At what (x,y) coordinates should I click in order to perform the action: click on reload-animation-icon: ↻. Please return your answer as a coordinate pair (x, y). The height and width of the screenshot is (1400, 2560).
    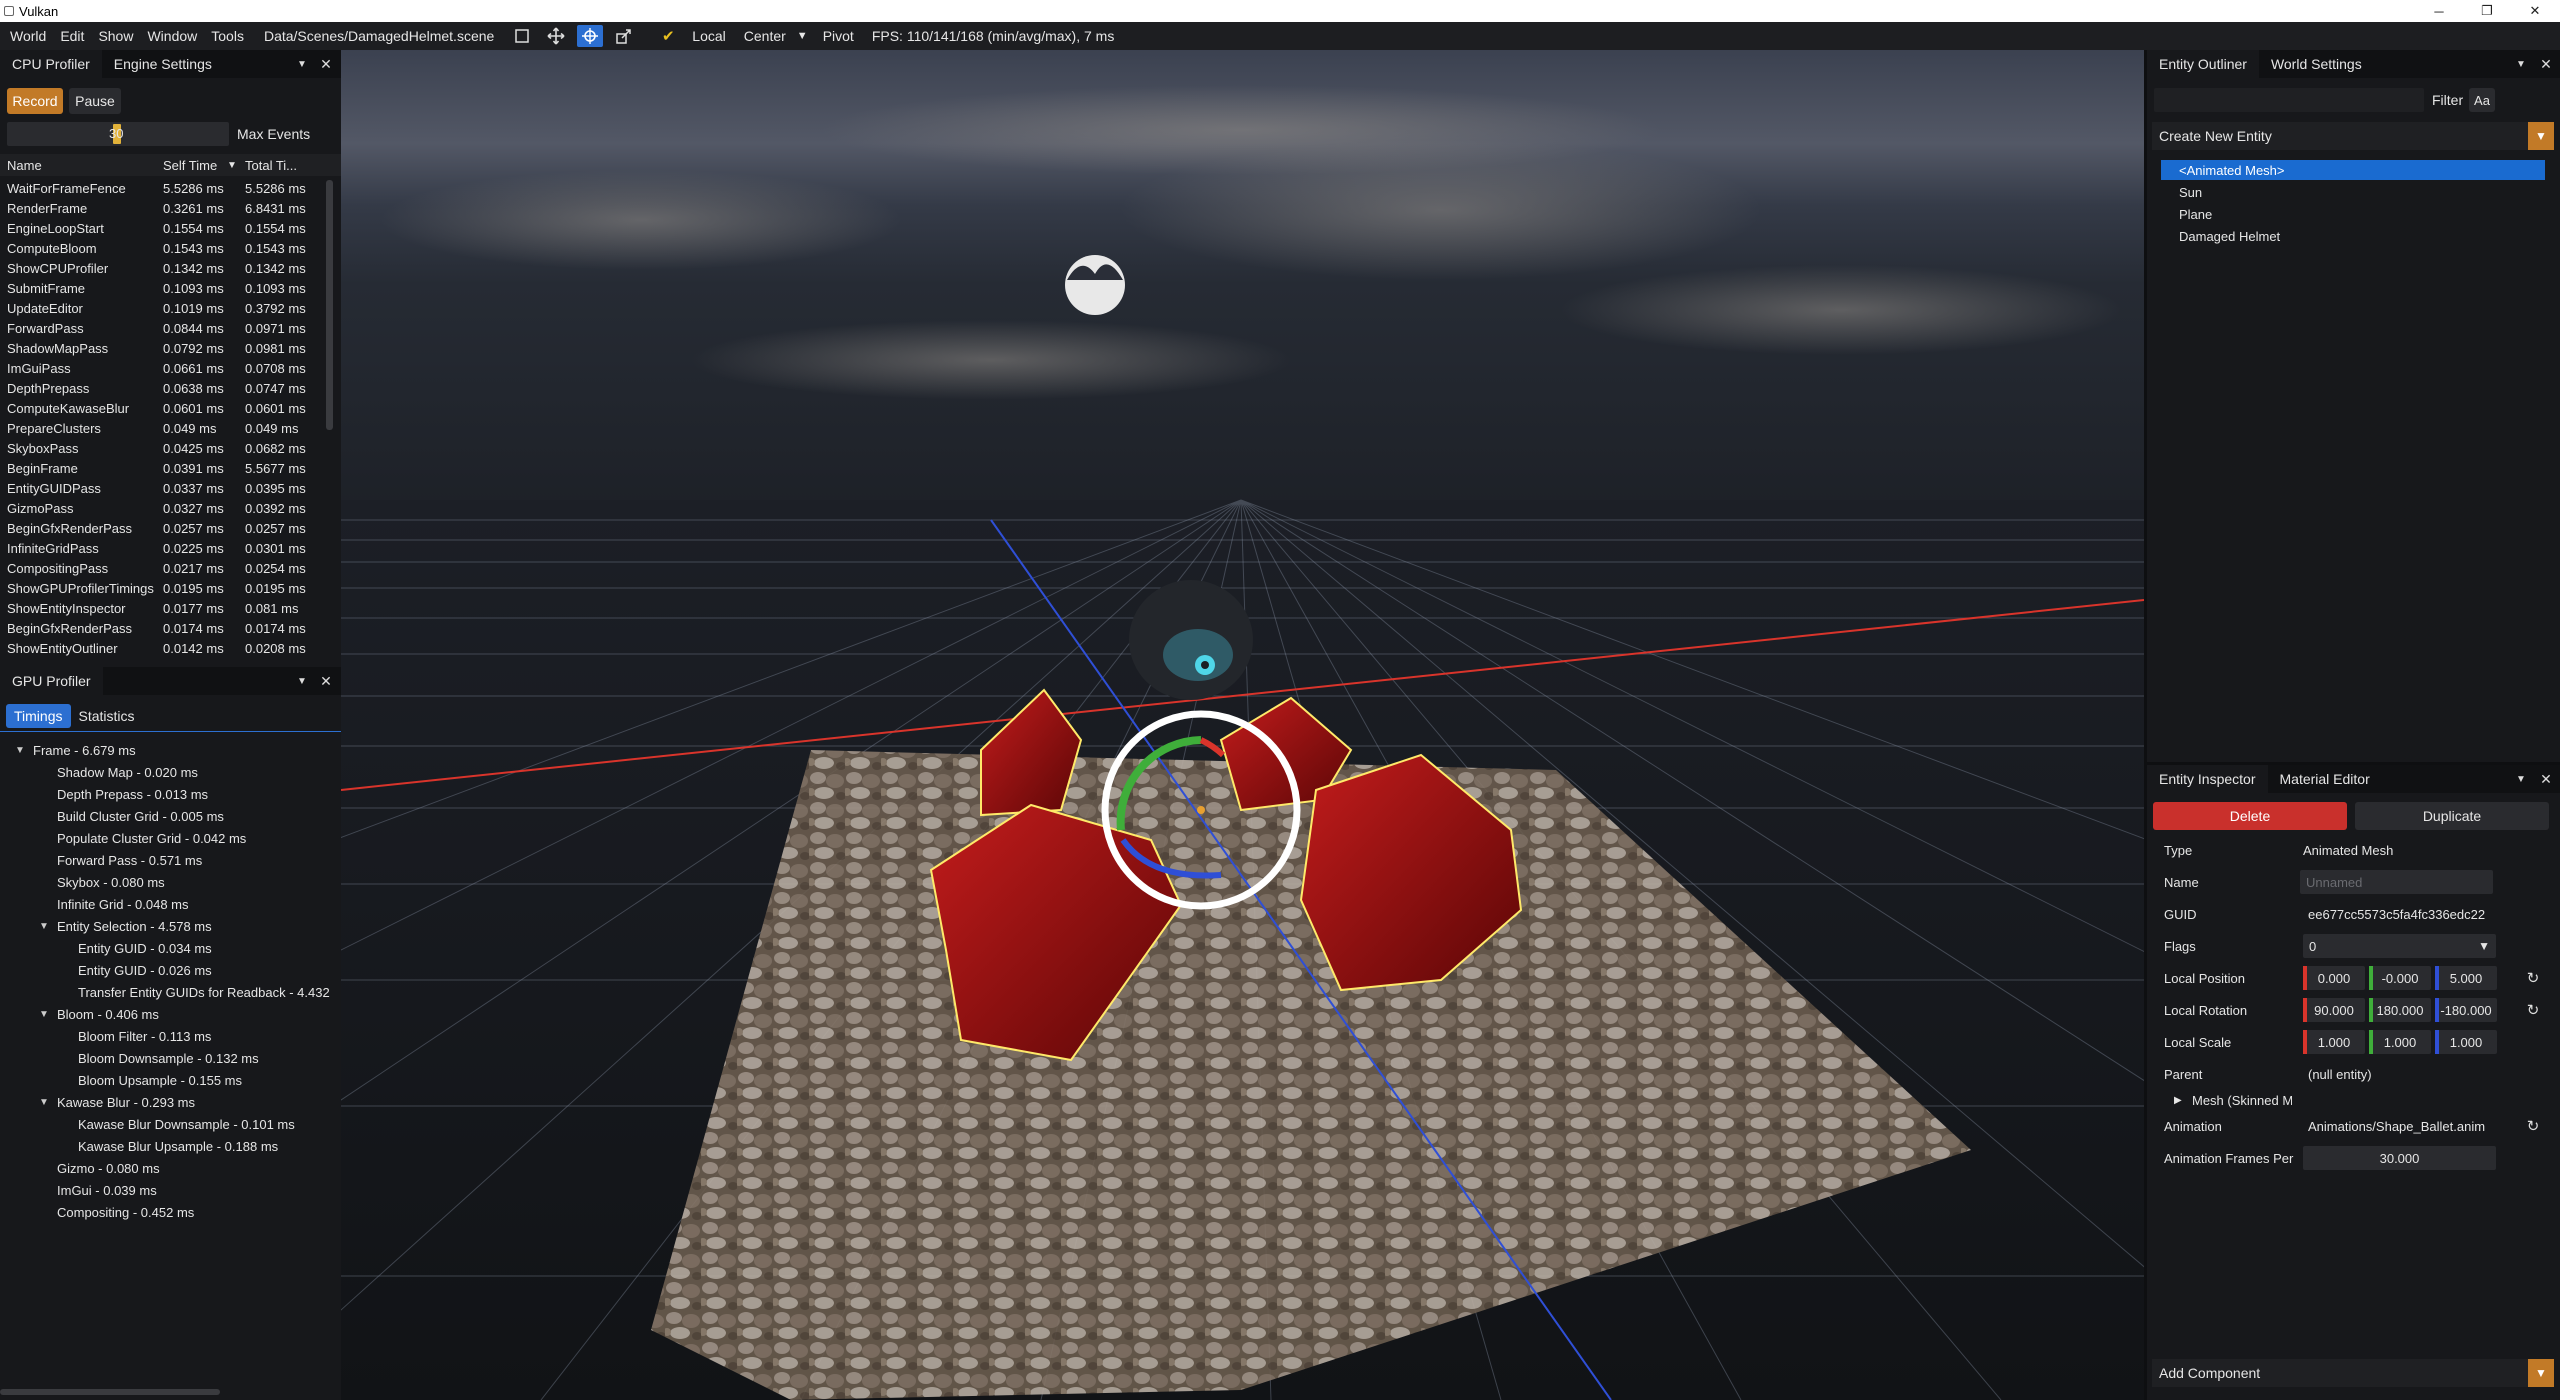
    Looking at the image, I should click on (2533, 1126).